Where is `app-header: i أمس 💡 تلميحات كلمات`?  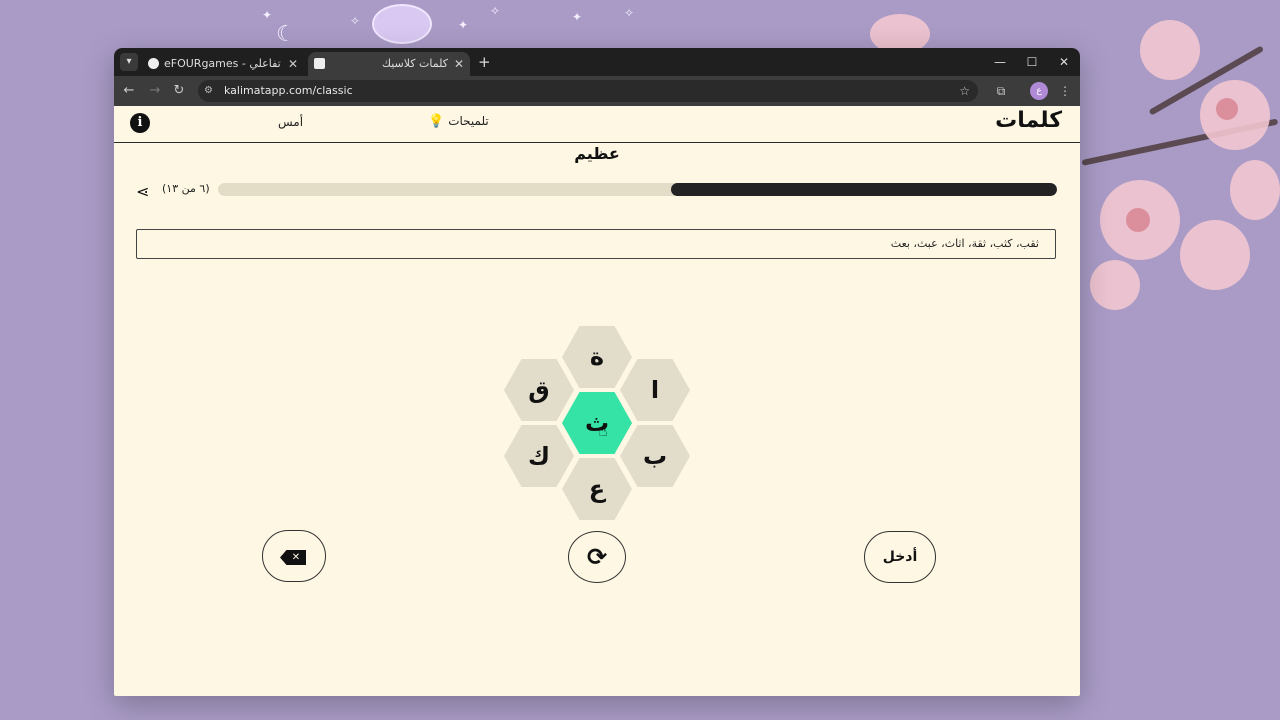 app-header: i أمس 💡 تلميحات كلمات is located at coordinates (597, 124).